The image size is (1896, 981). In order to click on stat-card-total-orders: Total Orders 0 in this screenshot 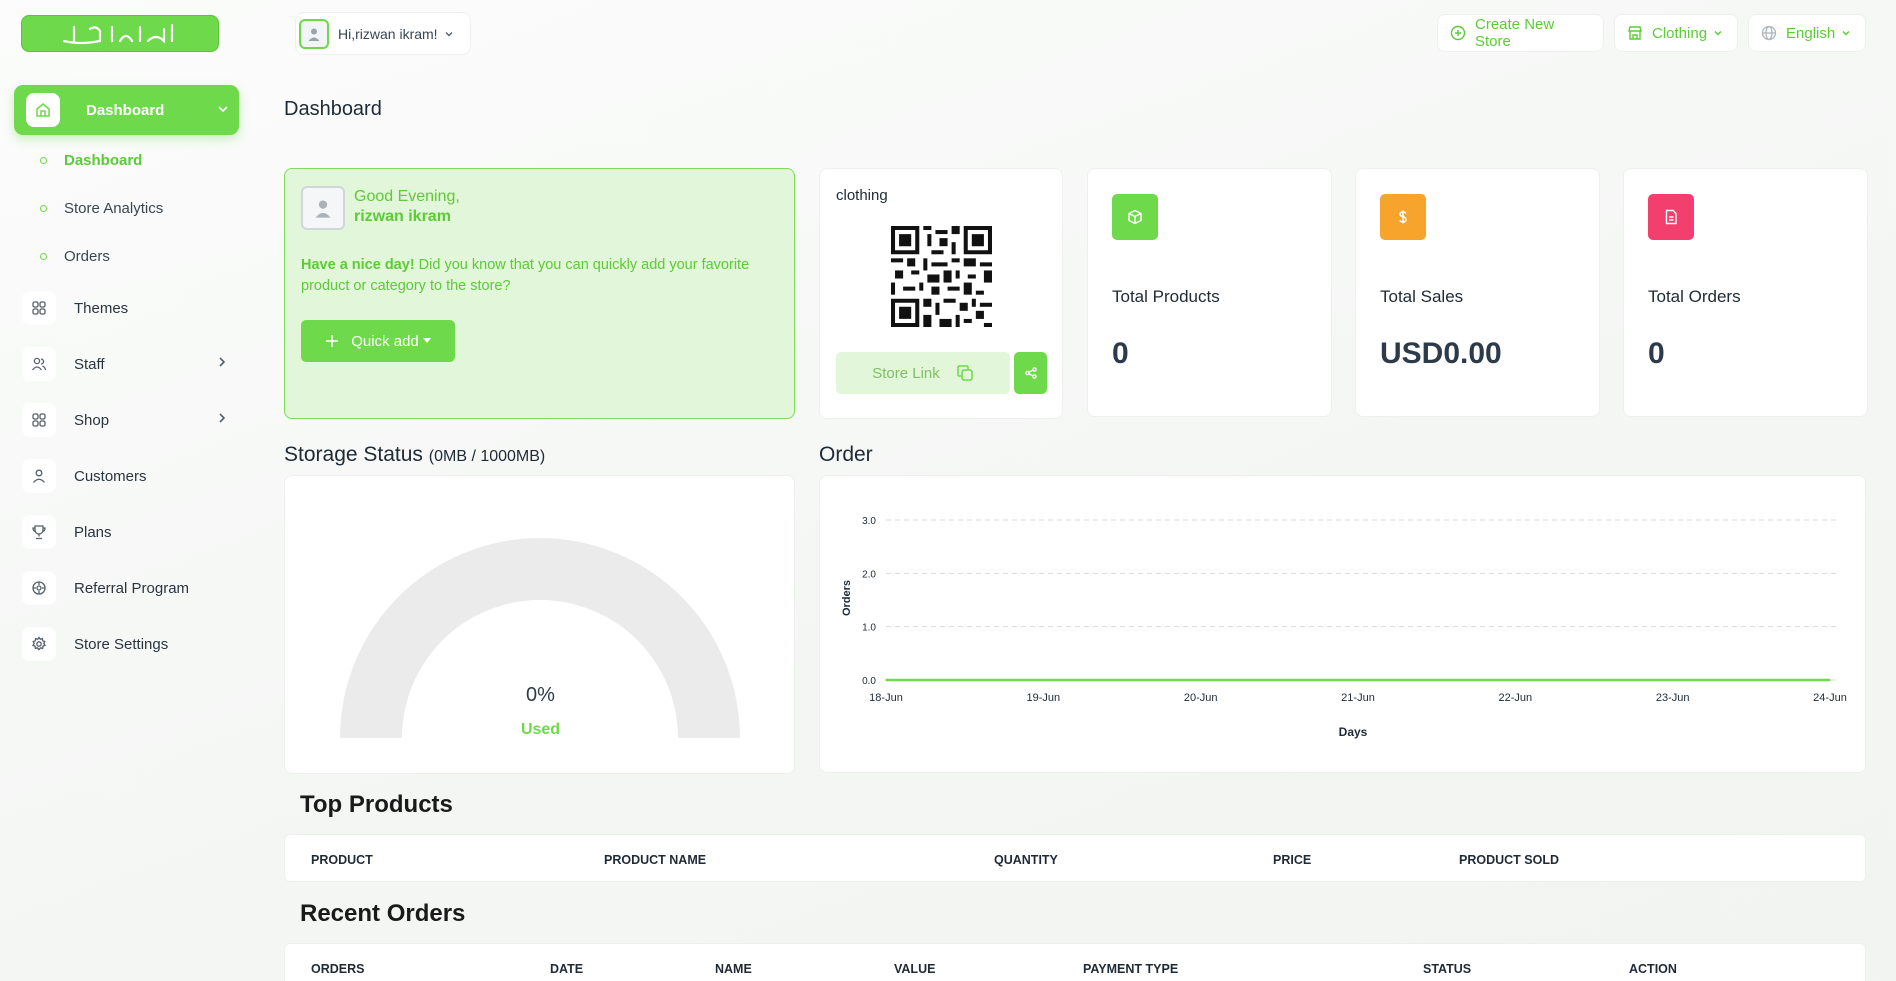, I will do `click(1745, 292)`.